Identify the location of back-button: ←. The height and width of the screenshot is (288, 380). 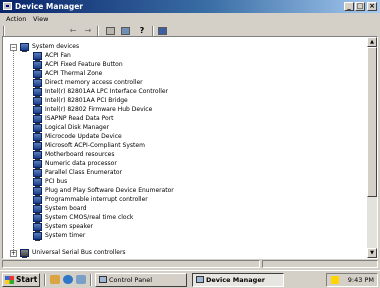
(73, 31).